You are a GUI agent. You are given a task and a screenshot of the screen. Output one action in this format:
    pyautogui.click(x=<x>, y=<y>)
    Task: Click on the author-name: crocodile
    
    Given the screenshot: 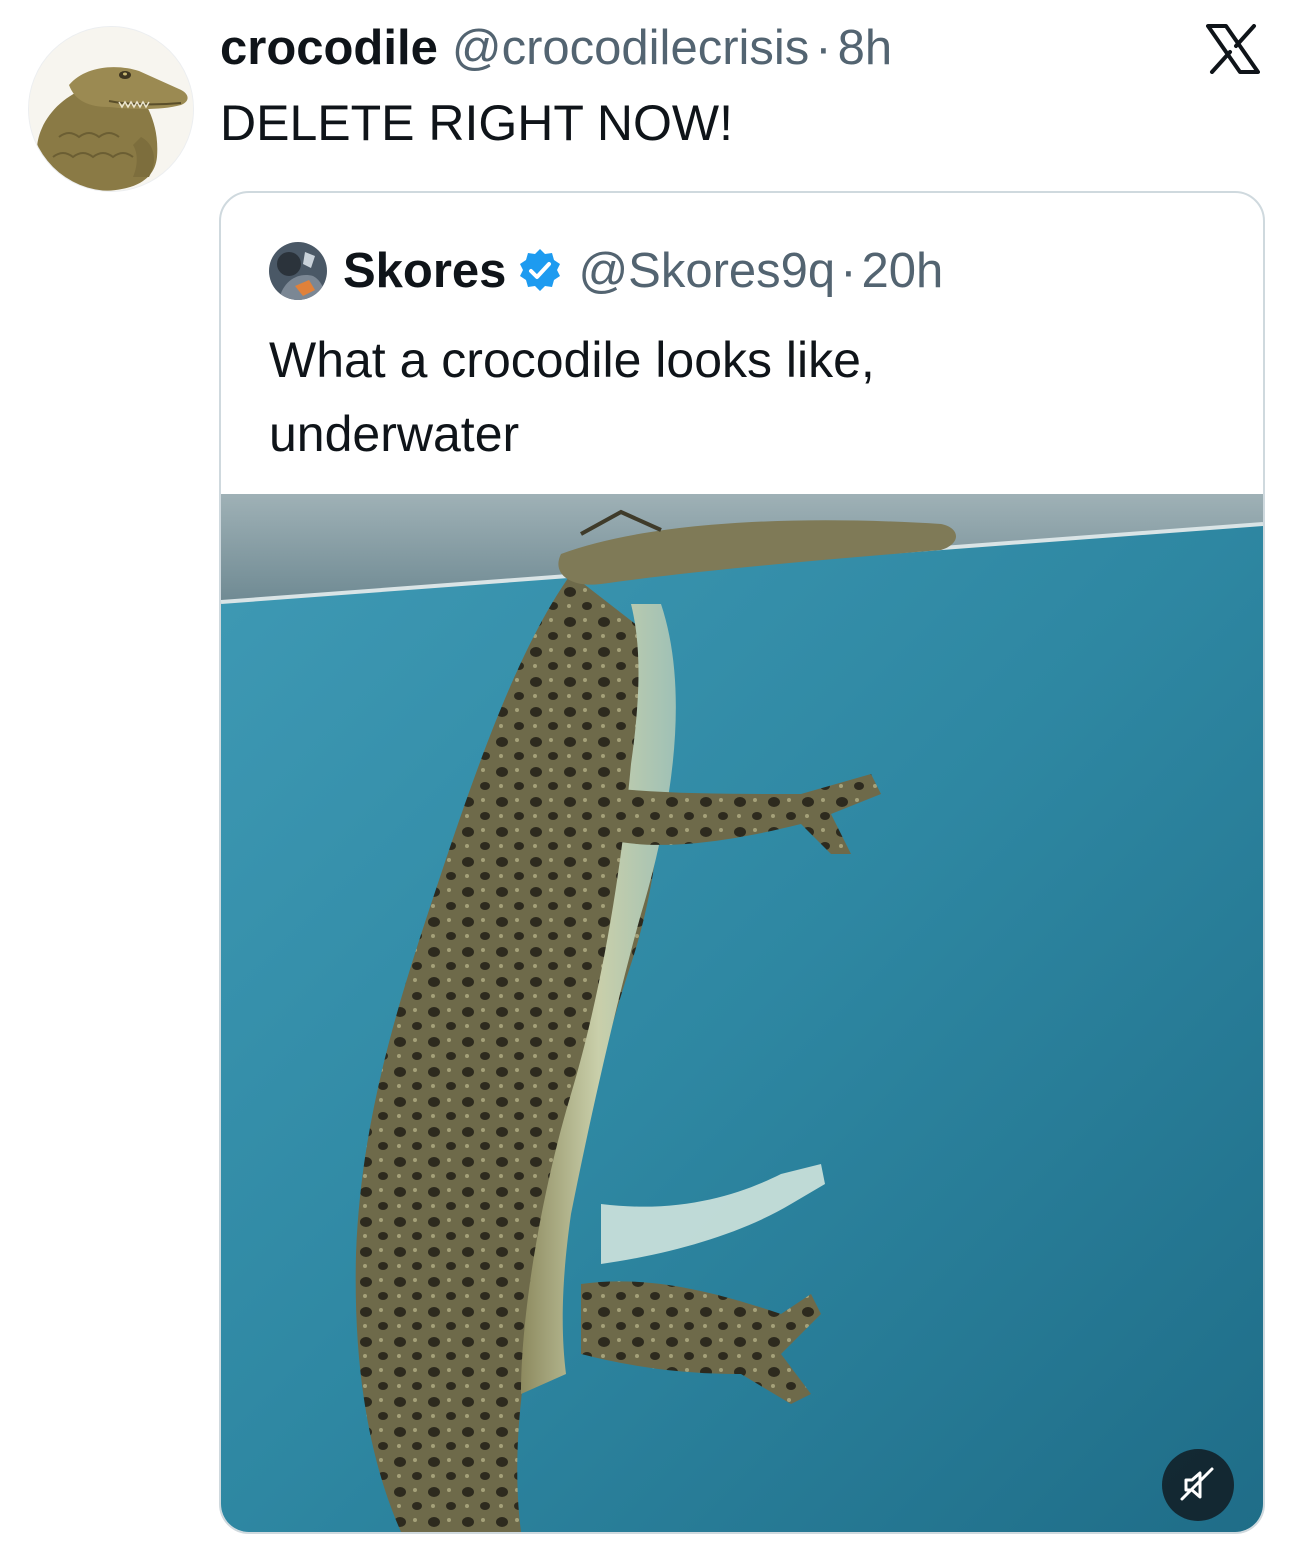 What is the action you would take?
    pyautogui.click(x=329, y=48)
    